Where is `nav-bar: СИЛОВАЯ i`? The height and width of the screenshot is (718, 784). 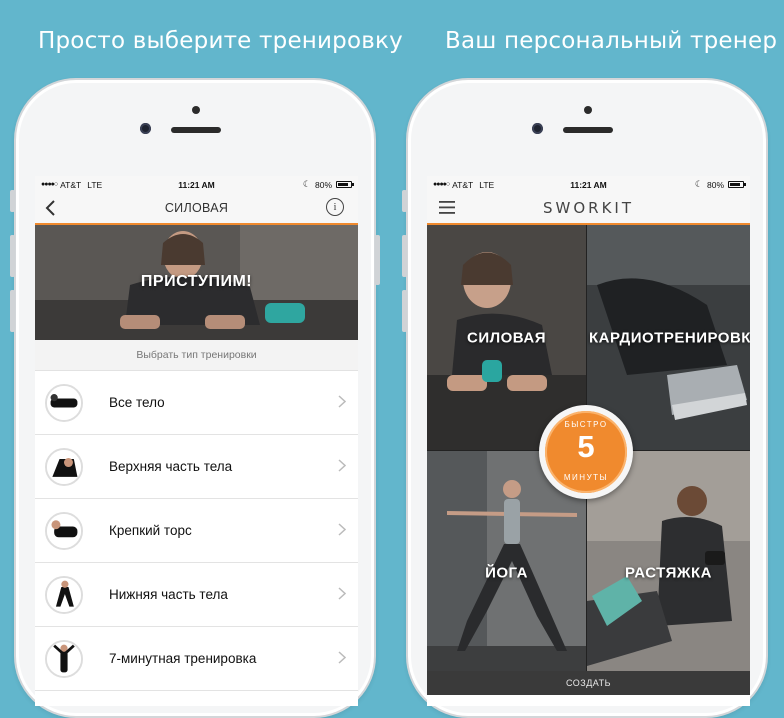
nav-bar: СИЛОВАЯ i is located at coordinates (196, 209).